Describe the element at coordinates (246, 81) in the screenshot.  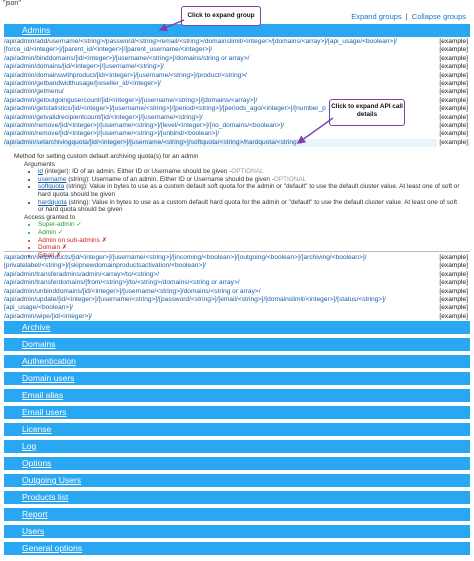
I see `annotation-arrows` at that location.